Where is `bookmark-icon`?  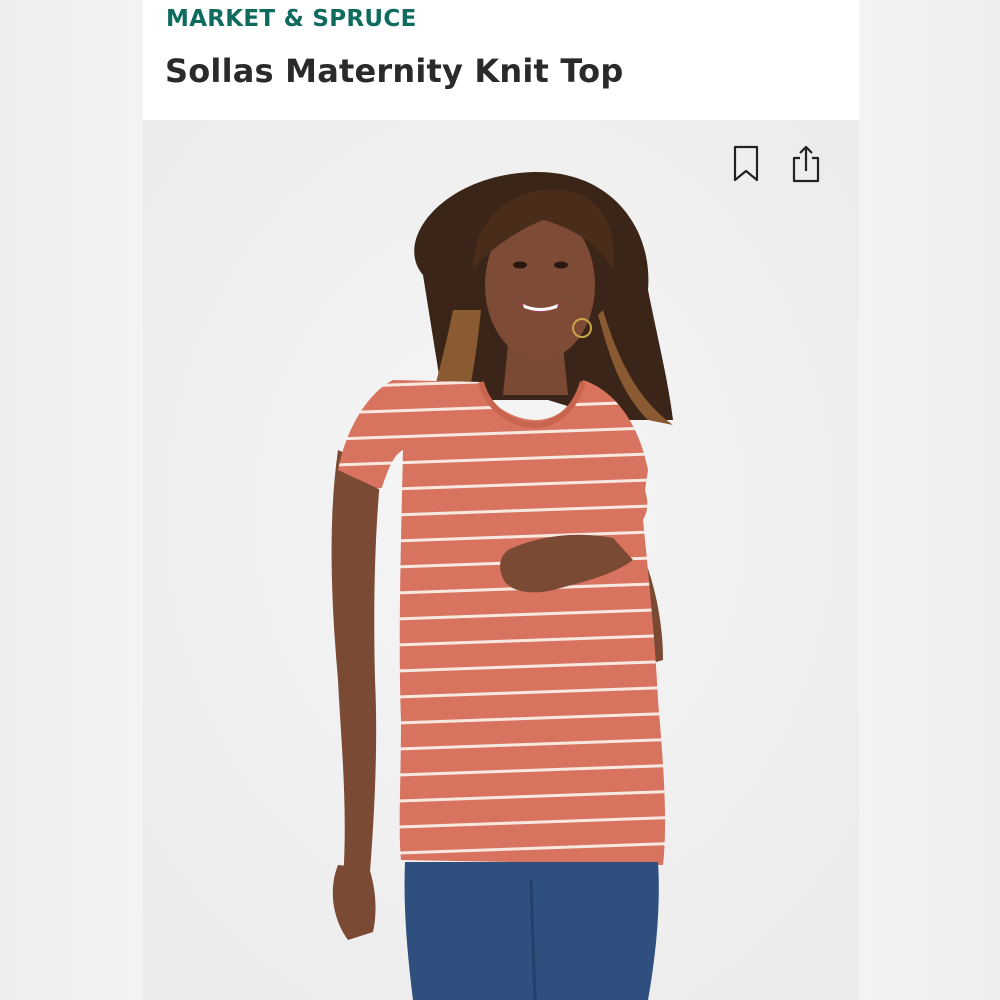
bookmark-icon is located at coordinates (746, 163).